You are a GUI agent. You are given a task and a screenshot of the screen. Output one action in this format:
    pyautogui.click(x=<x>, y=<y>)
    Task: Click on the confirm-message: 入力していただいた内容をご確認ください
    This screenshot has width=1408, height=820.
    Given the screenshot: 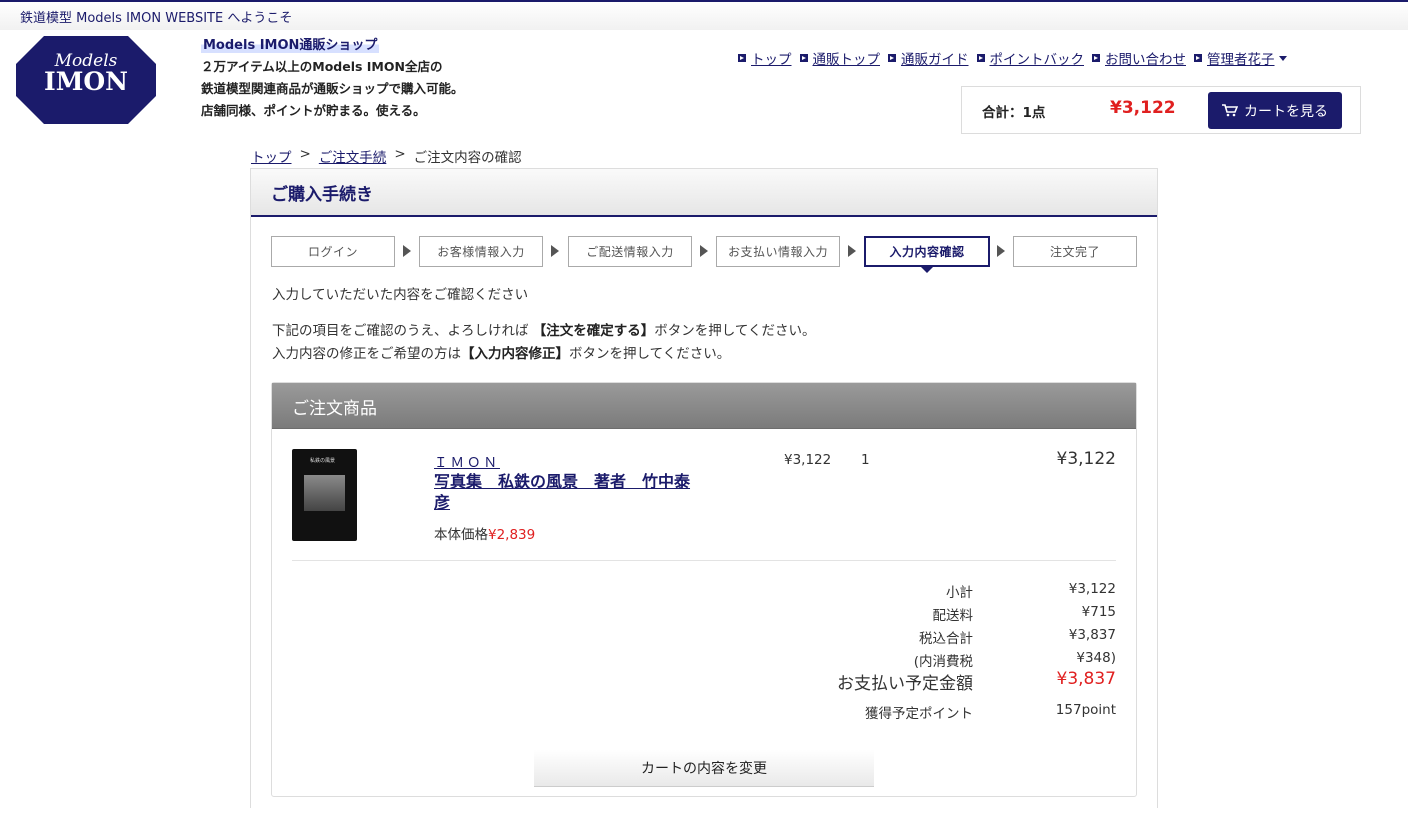 What is the action you would take?
    pyautogui.click(x=400, y=295)
    